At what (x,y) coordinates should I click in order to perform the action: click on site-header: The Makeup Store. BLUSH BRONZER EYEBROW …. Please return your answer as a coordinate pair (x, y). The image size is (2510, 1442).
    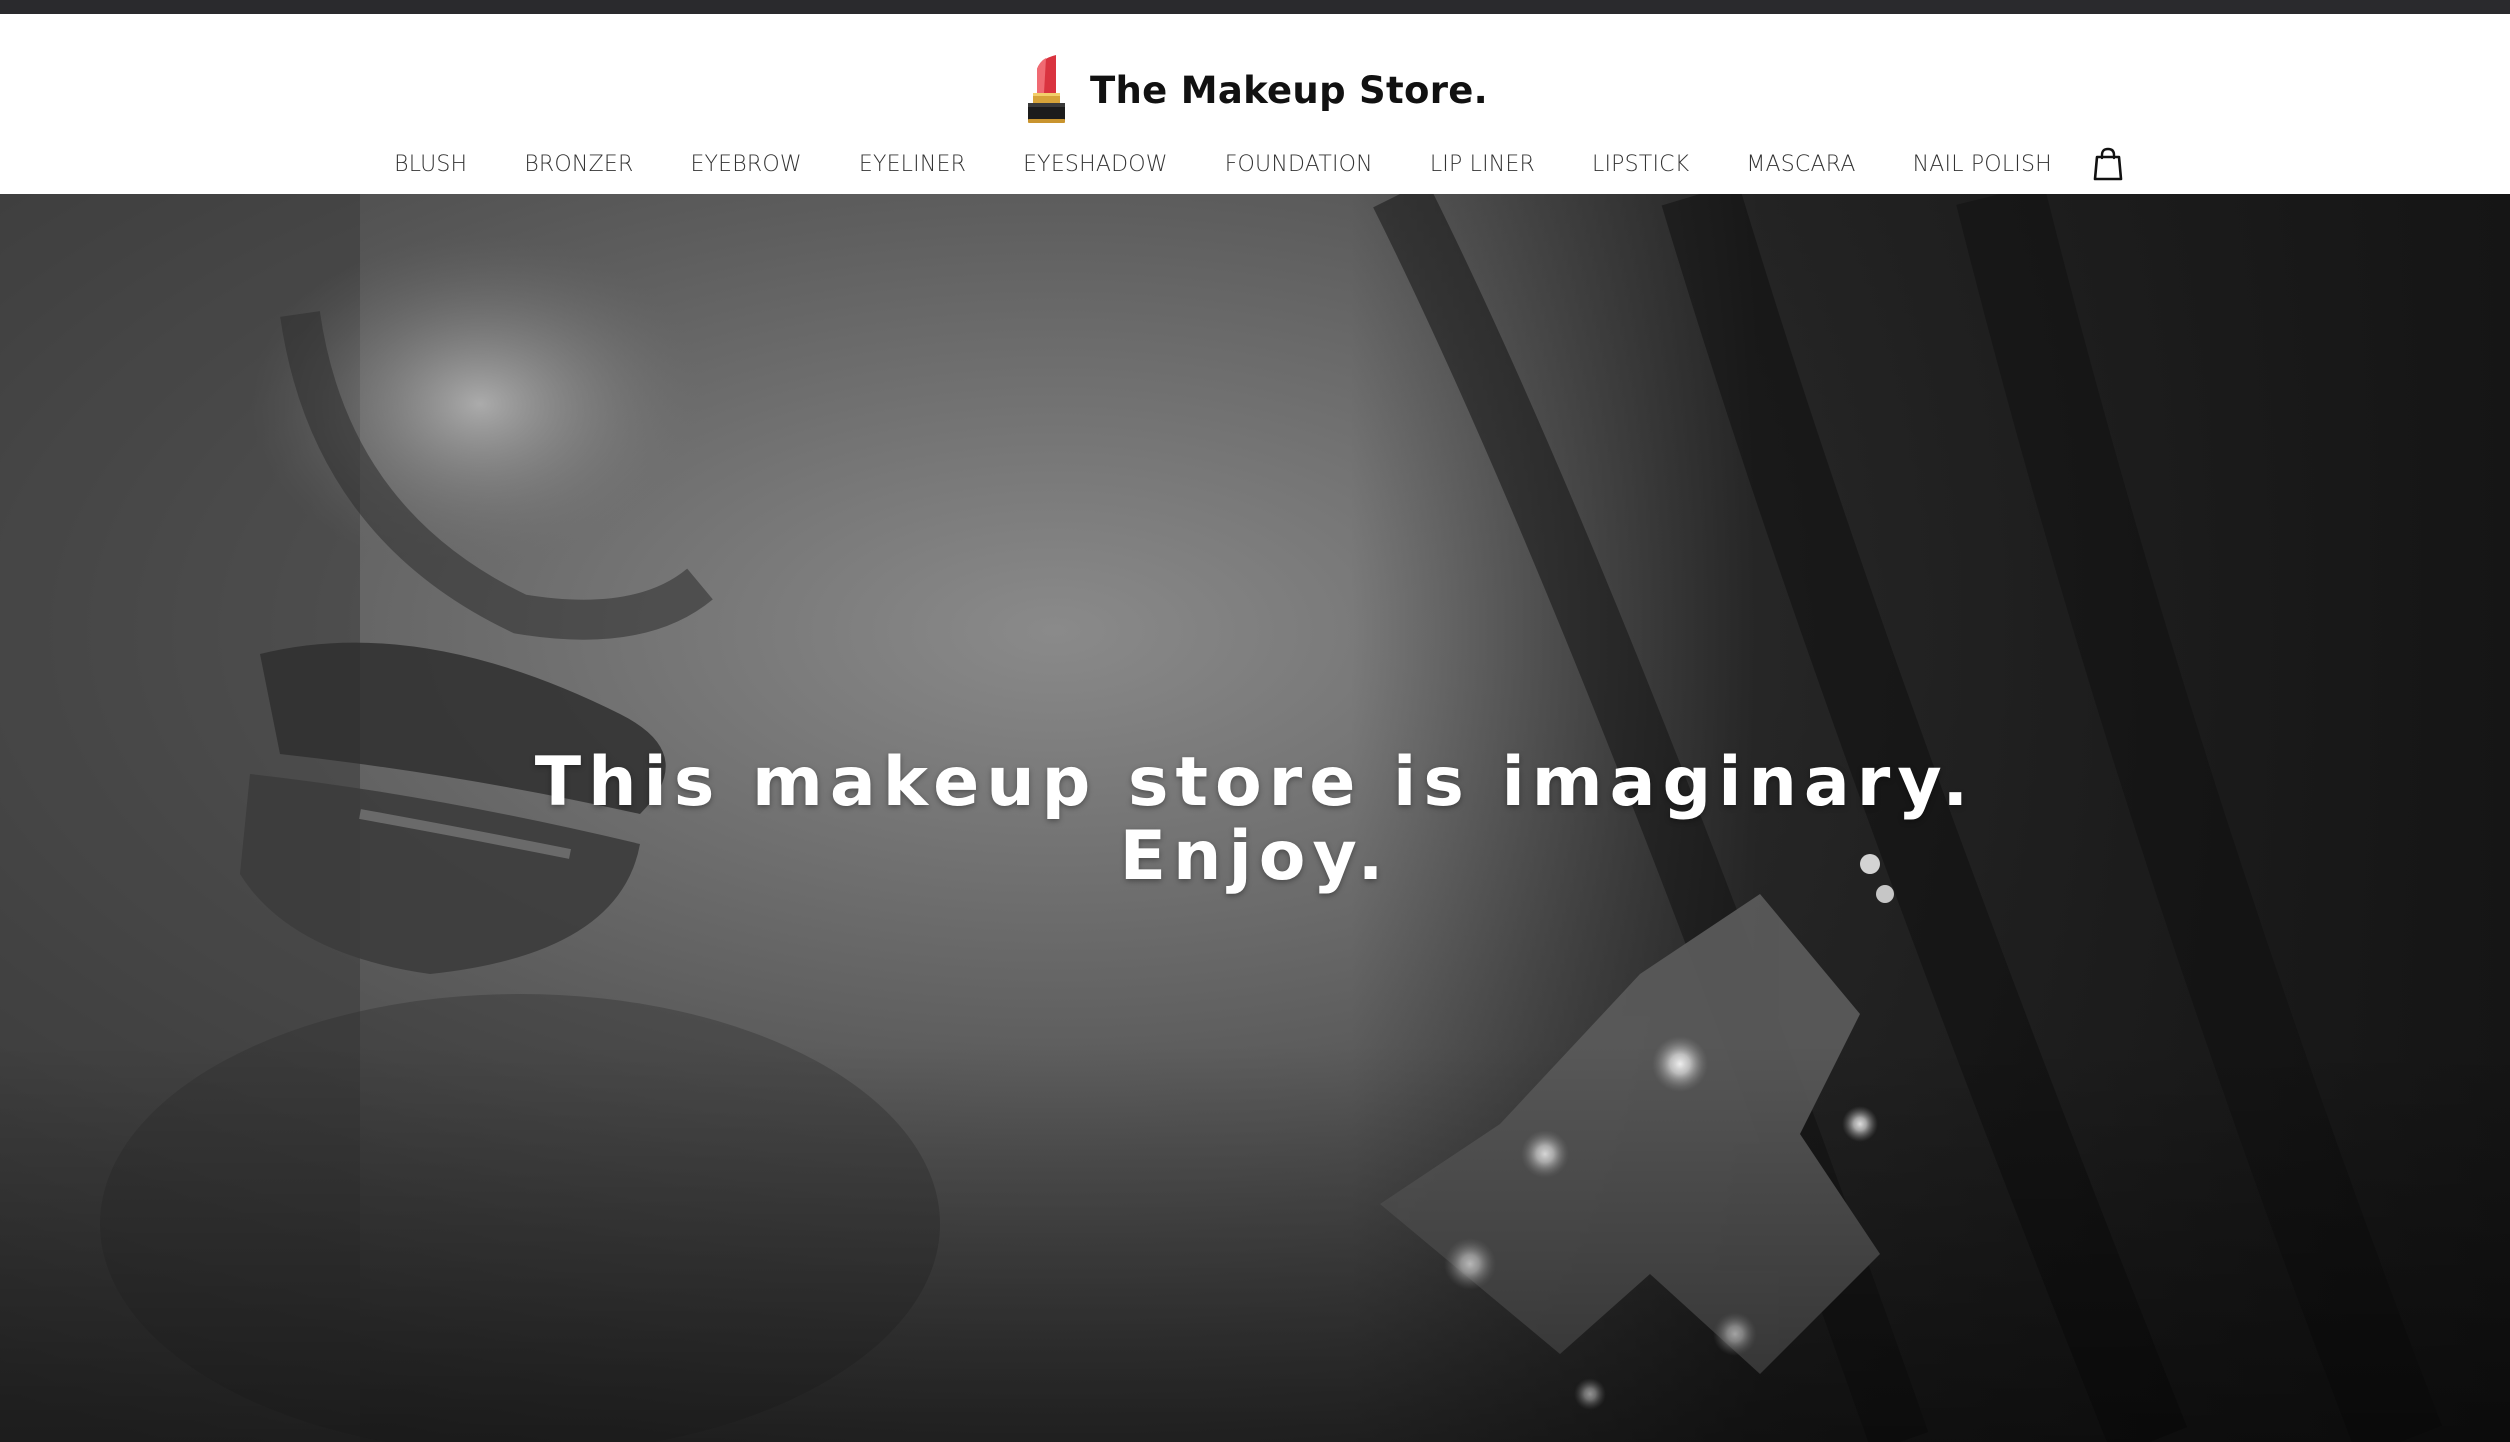
    Looking at the image, I should click on (1255, 104).